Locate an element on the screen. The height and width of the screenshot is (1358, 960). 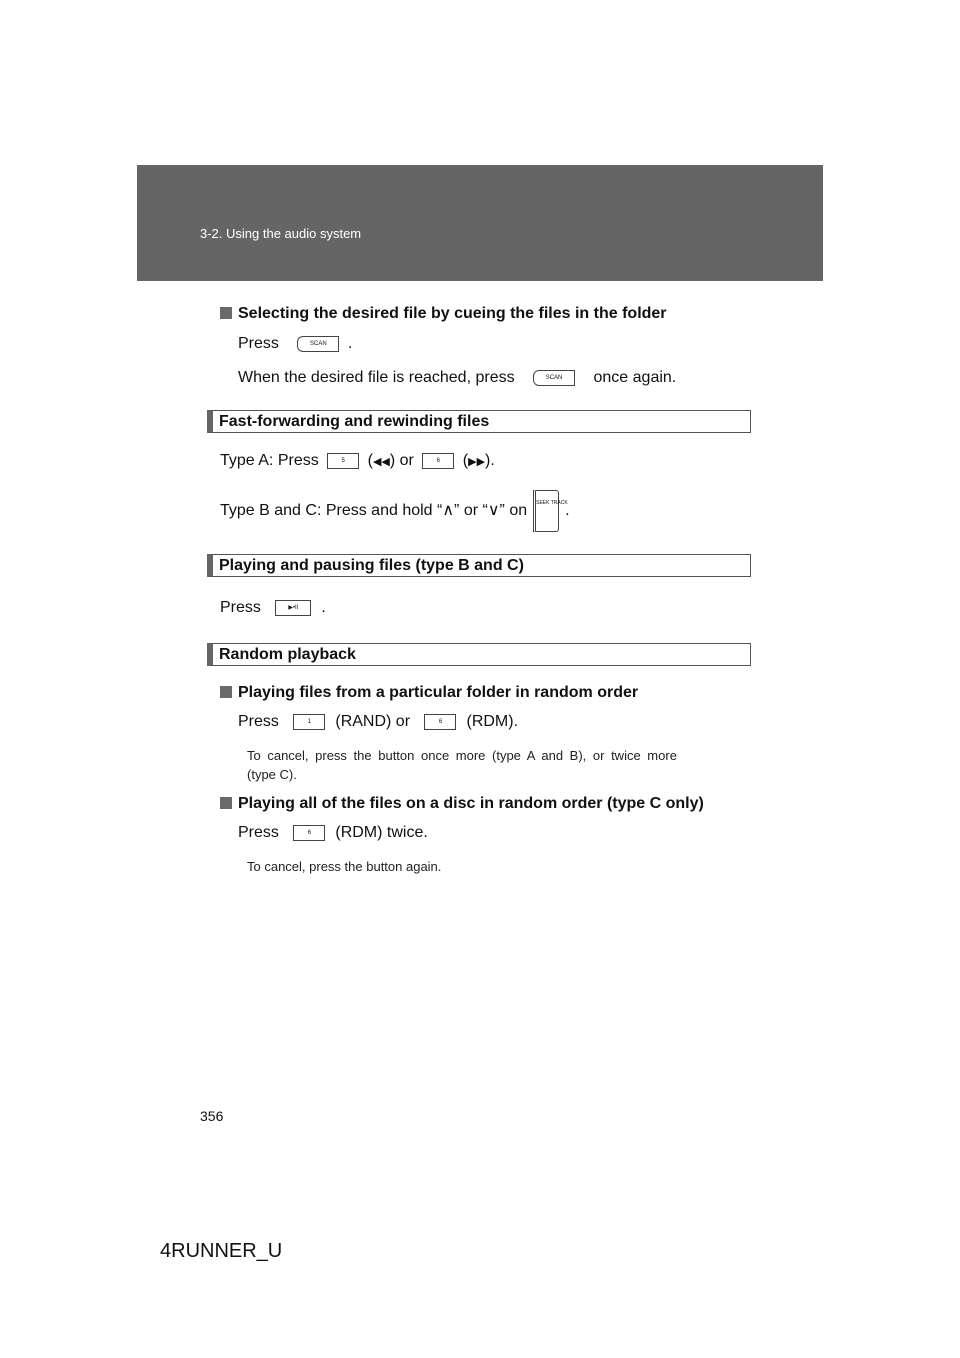
instruction-line: Press 6 (RDM) twice. is located at coordinates (333, 833).